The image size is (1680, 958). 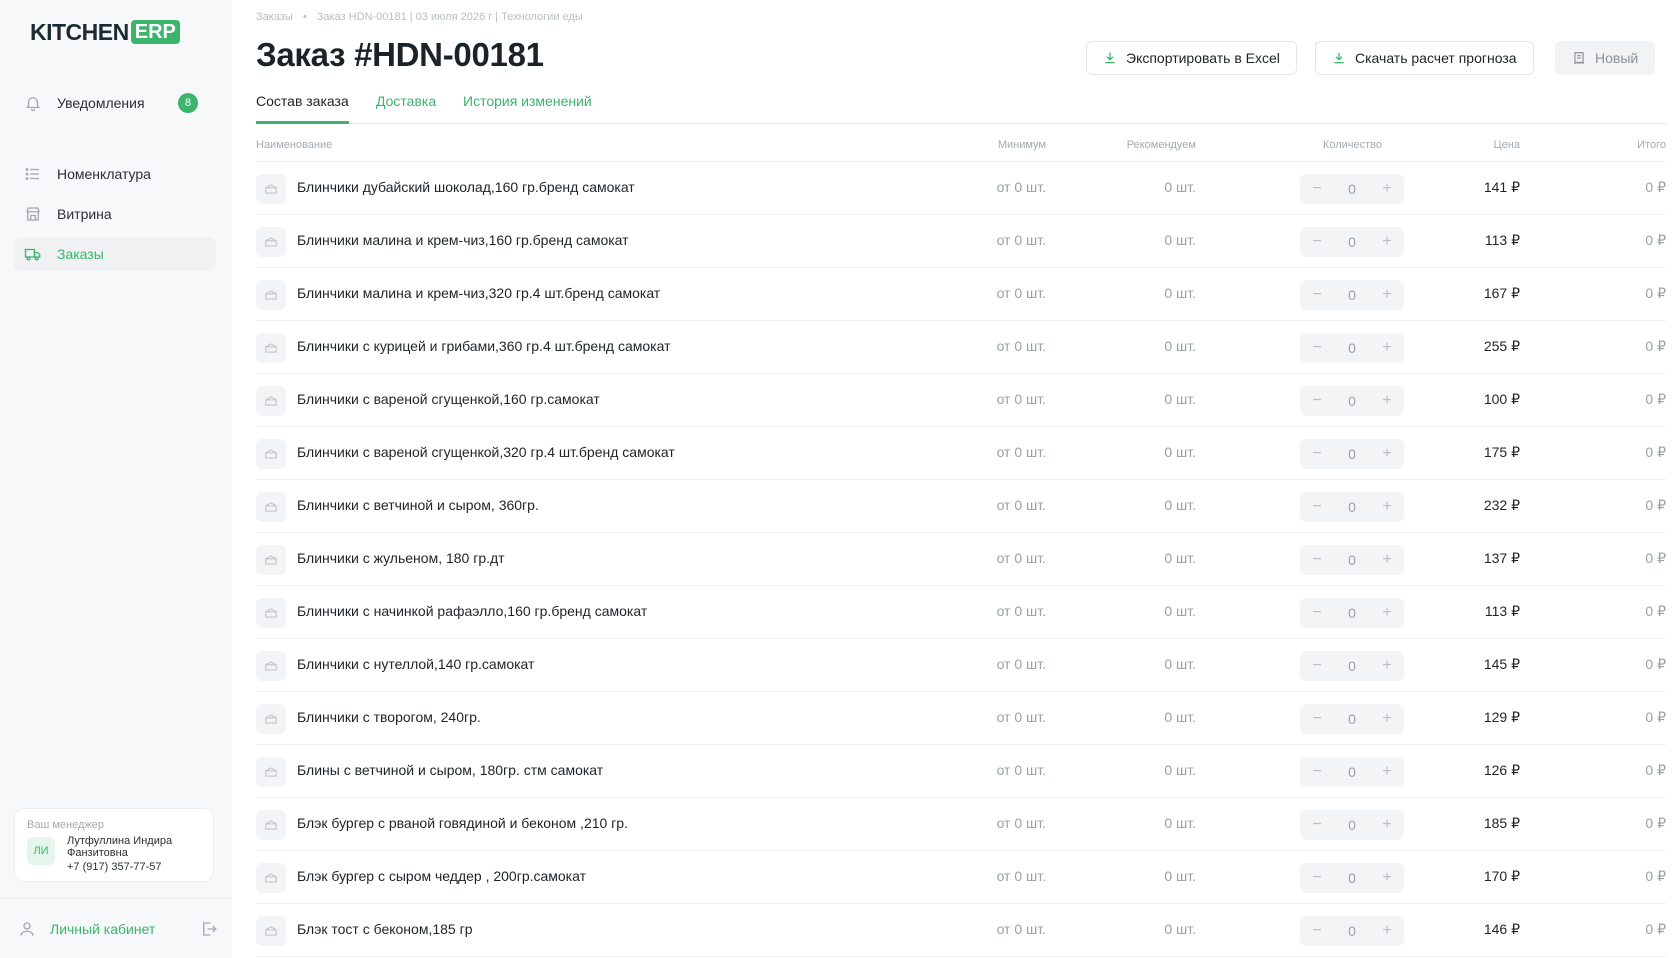 I want to click on sidebar-item-storefront: Витрина, so click(x=115, y=214).